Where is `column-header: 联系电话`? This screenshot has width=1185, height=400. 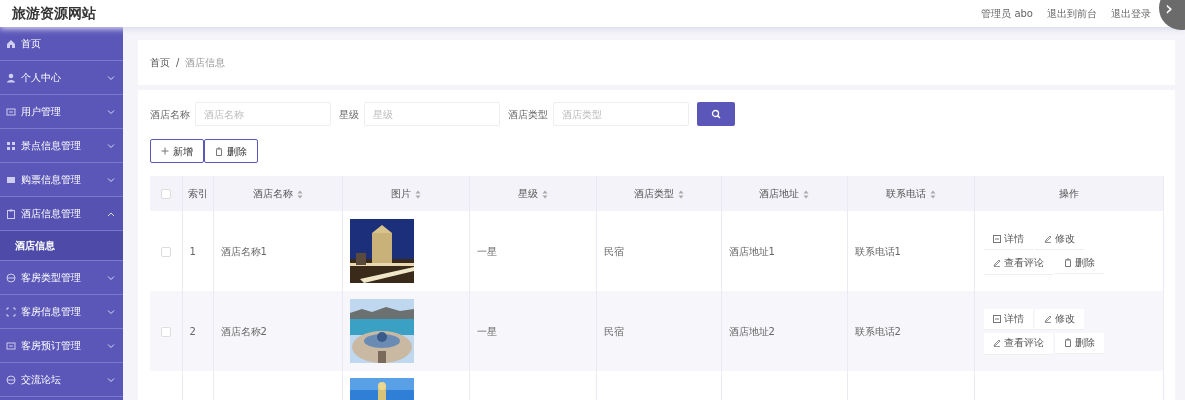 column-header: 联系电话 is located at coordinates (905, 193).